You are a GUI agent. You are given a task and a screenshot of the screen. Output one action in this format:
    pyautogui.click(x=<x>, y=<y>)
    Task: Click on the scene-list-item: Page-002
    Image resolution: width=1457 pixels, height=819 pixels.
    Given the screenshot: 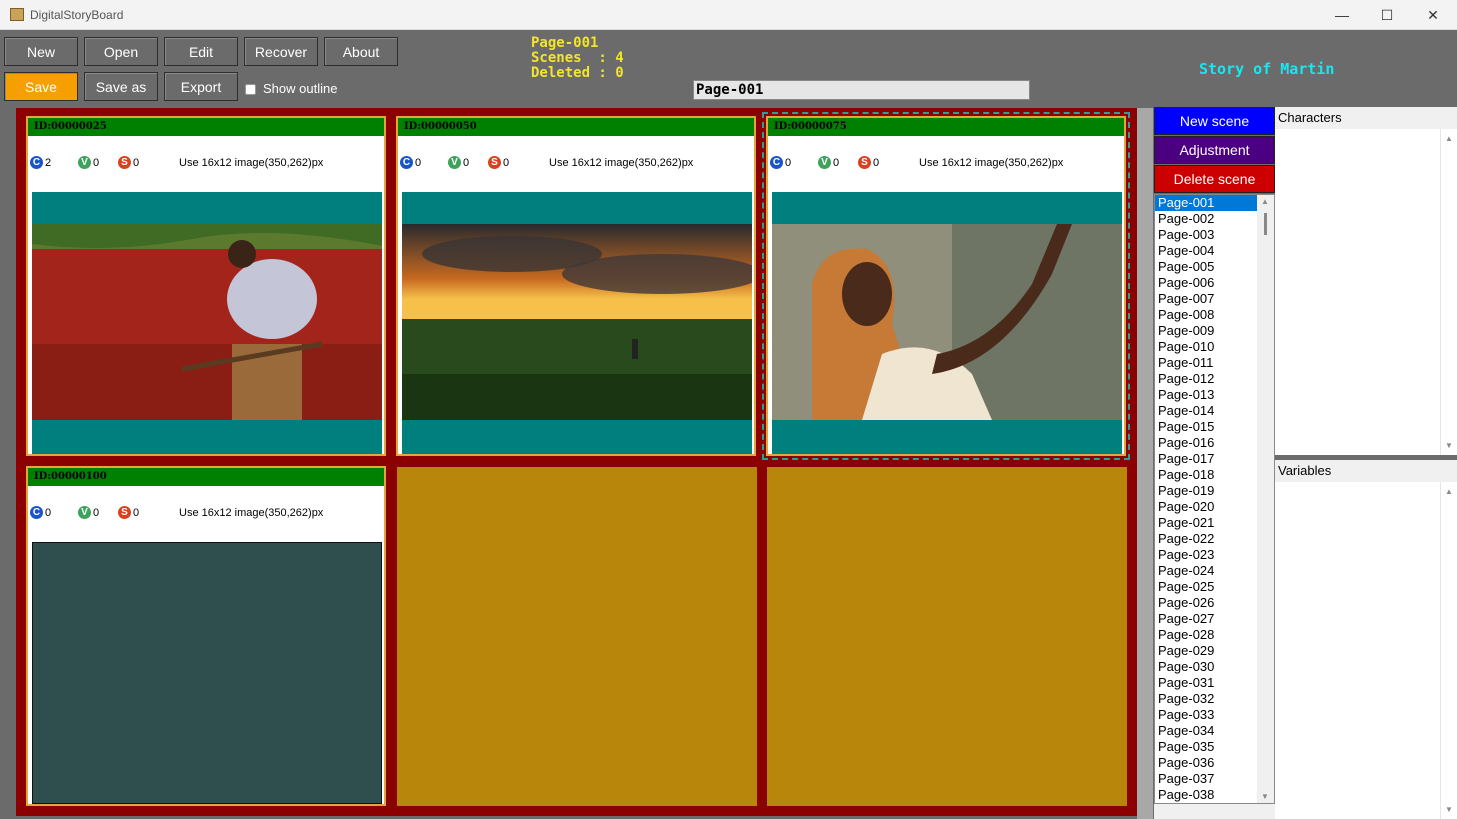 What is the action you would take?
    pyautogui.click(x=1206, y=219)
    